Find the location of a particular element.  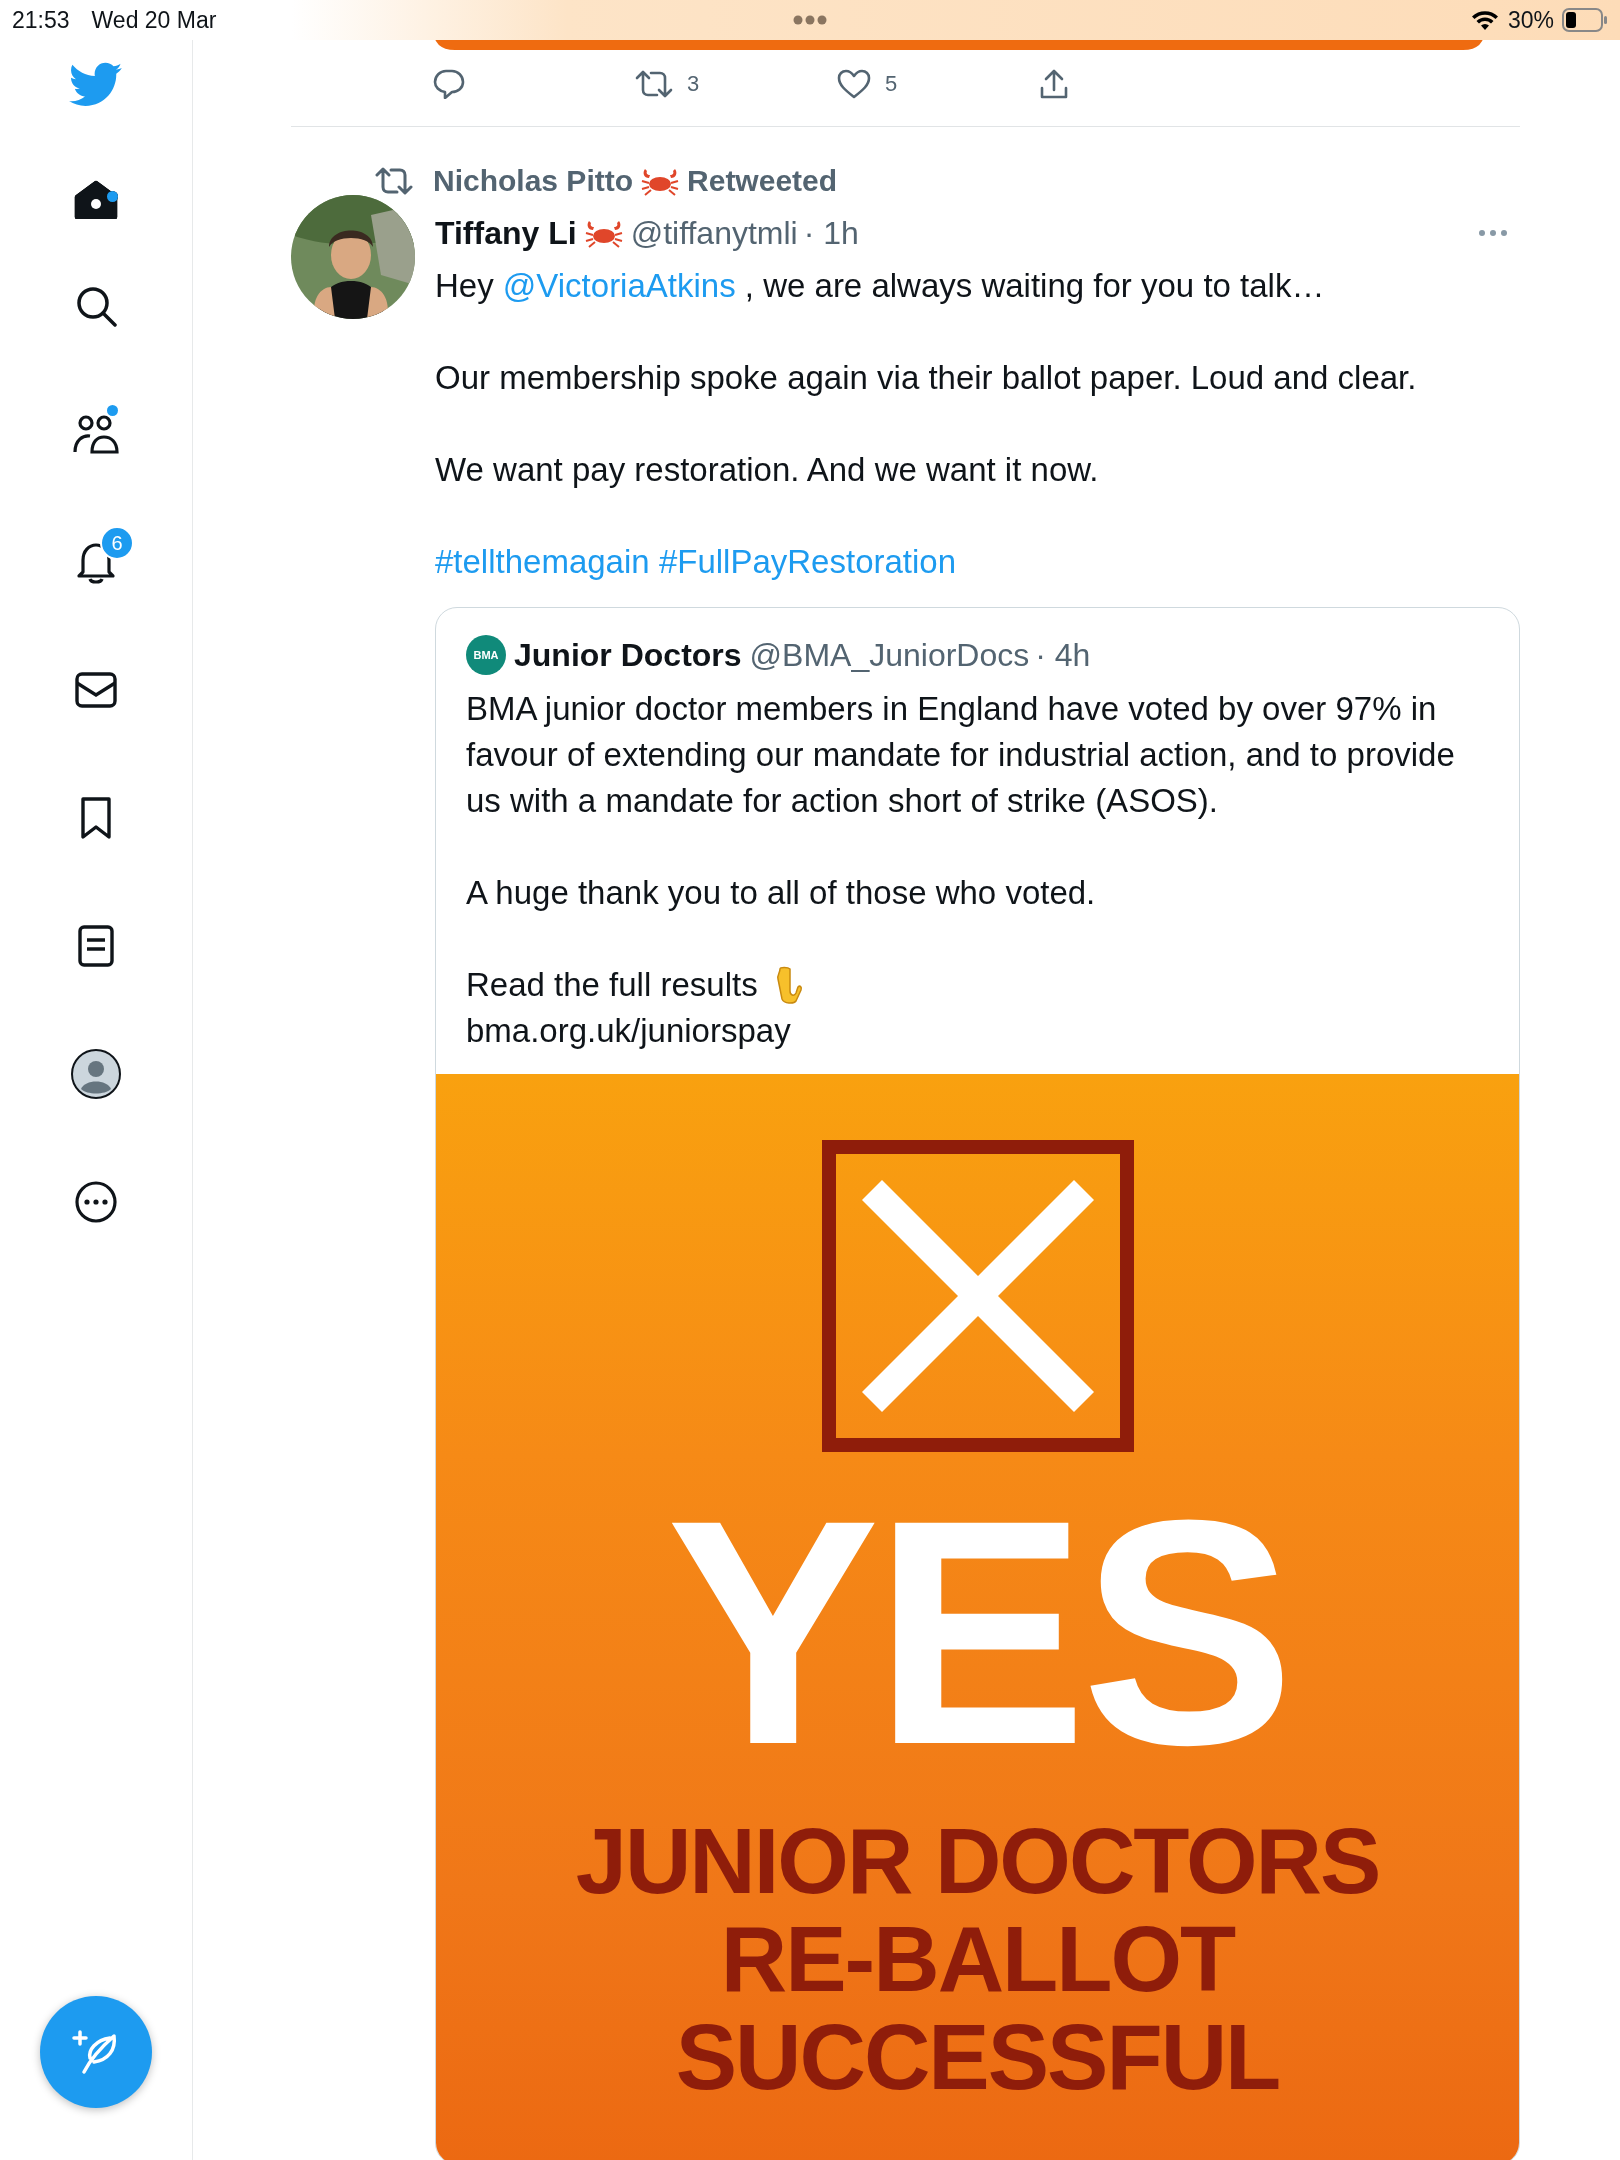

more-icon is located at coordinates (96, 1202).